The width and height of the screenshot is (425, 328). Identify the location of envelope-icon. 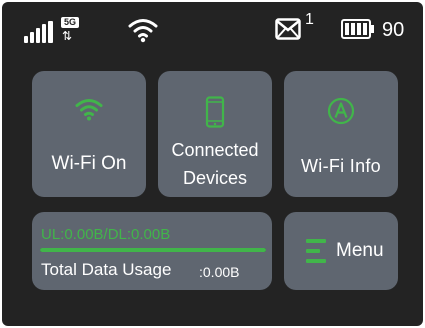
(288, 29).